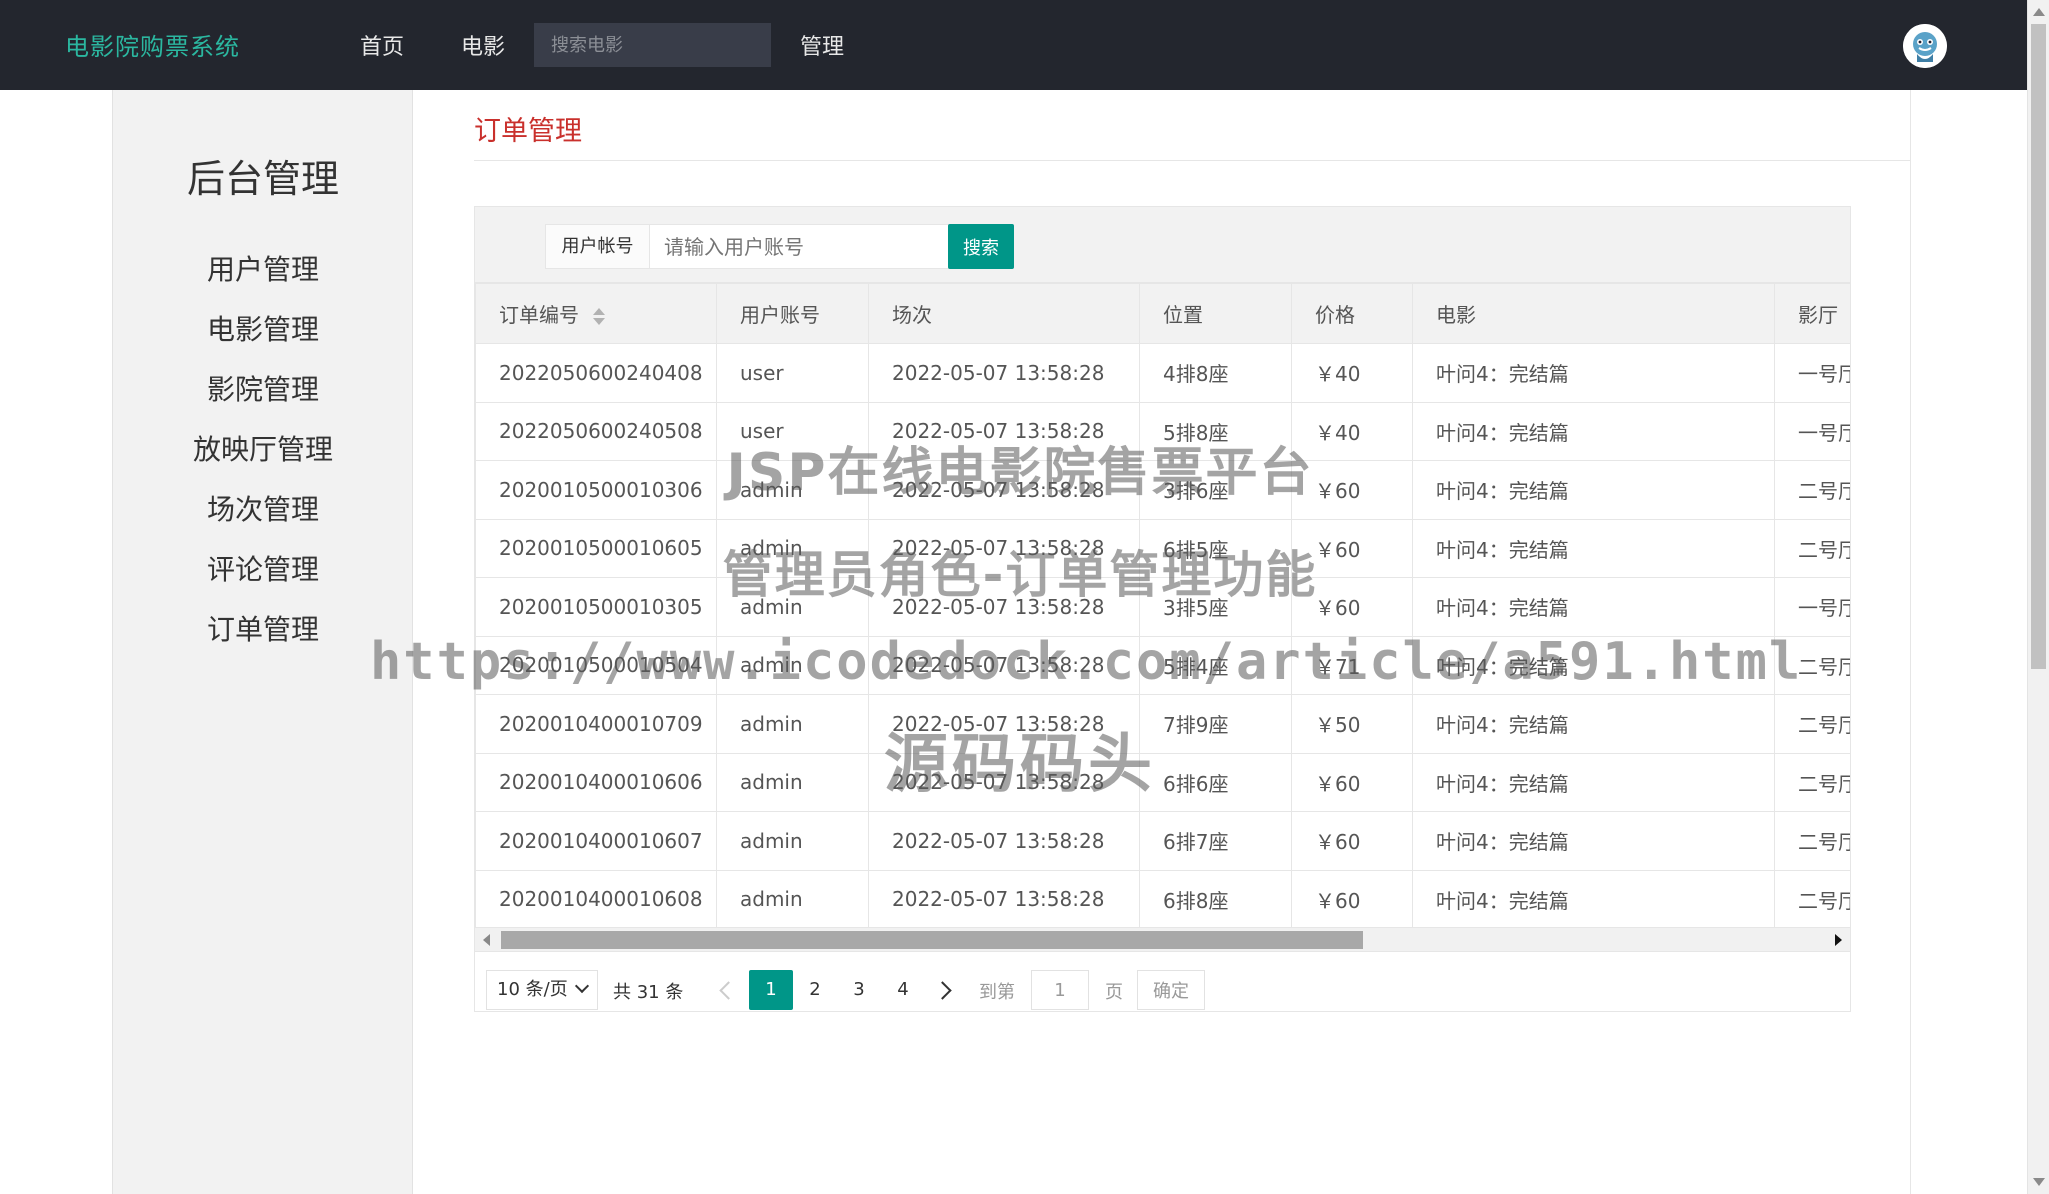  I want to click on avatar-icon, so click(1925, 46).